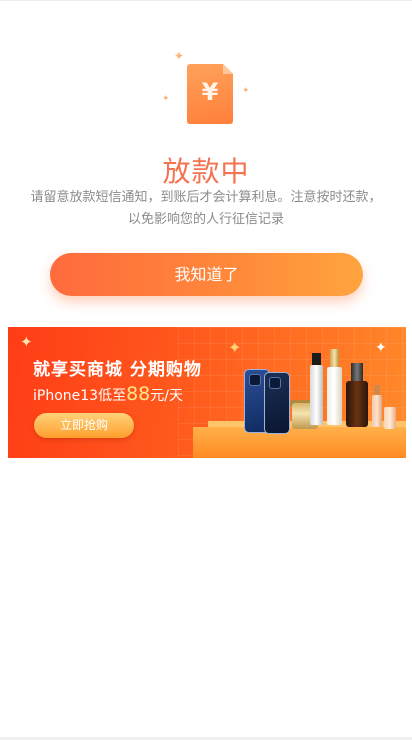 This screenshot has height=740, width=412. Describe the element at coordinates (228, 69) in the screenshot. I see `document-fold-icon` at that location.